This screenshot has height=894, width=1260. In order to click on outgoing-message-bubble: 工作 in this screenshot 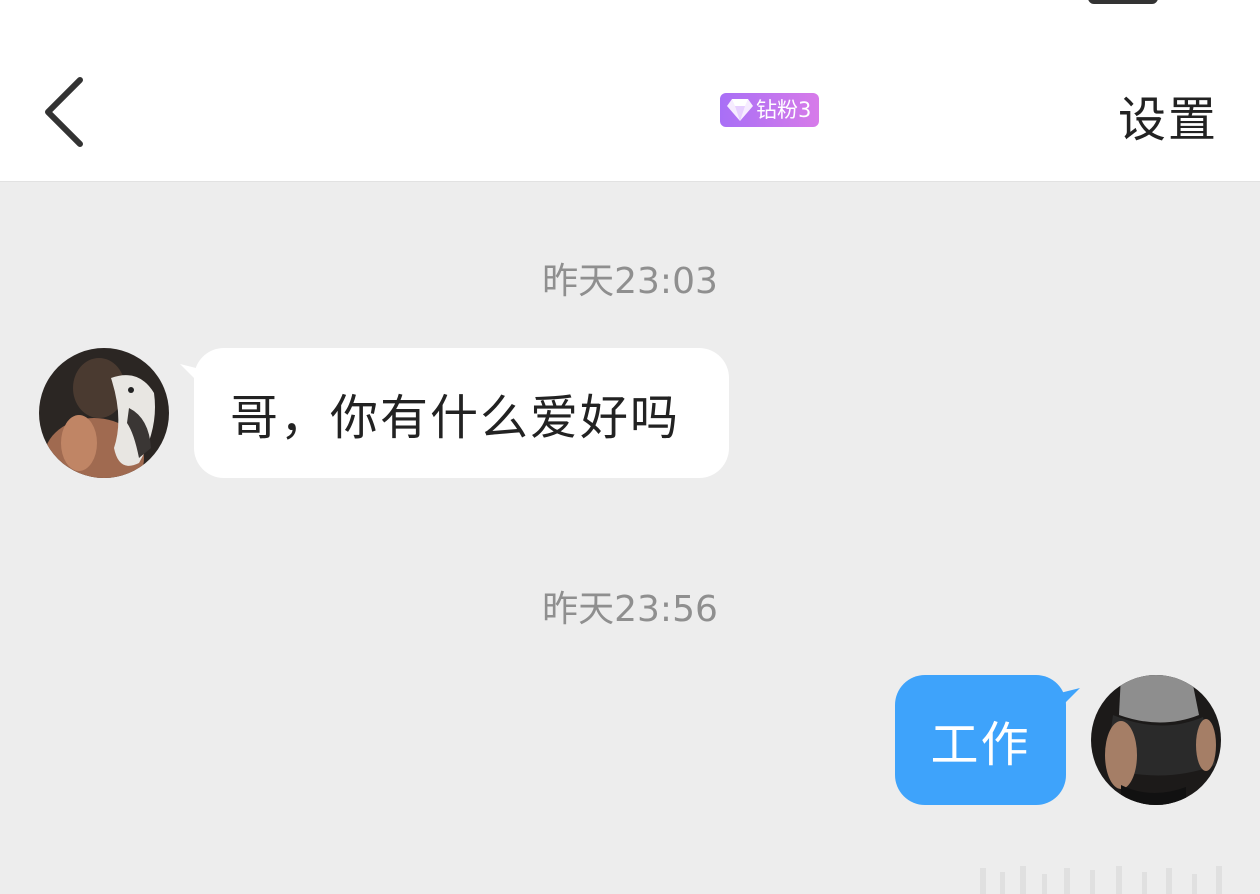, I will do `click(980, 740)`.